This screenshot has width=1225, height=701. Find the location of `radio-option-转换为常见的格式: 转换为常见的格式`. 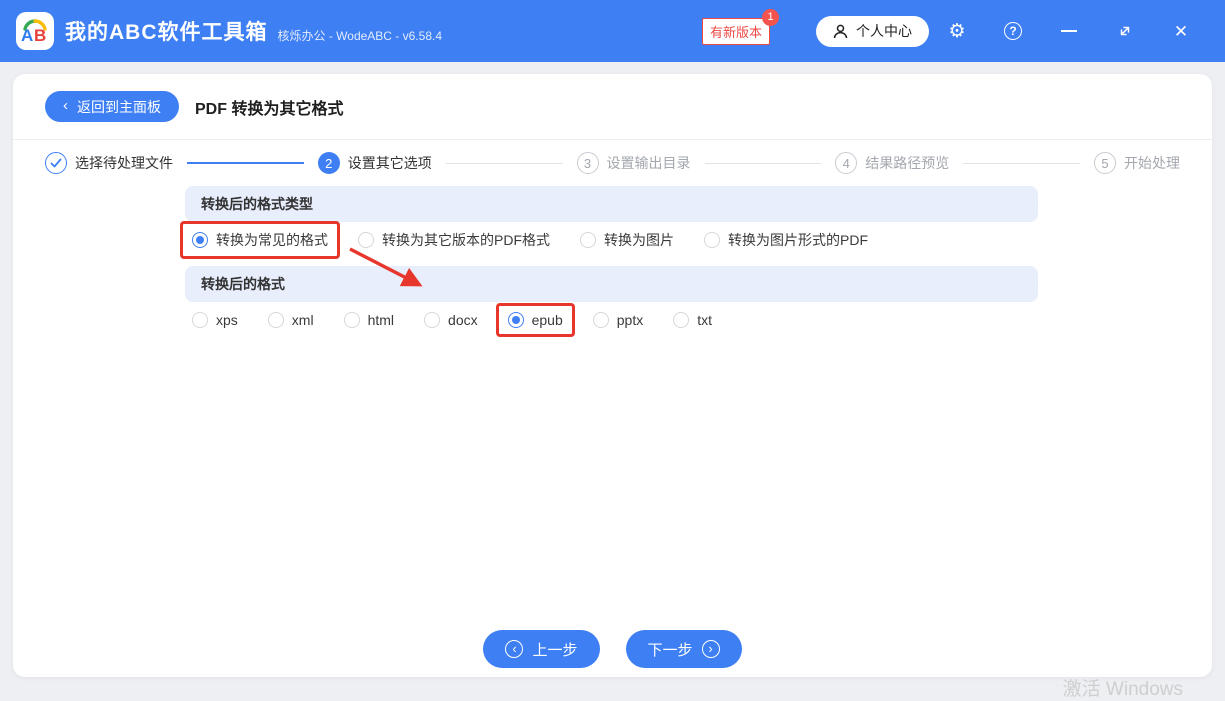

radio-option-转换为常见的格式: 转换为常见的格式 is located at coordinates (260, 240).